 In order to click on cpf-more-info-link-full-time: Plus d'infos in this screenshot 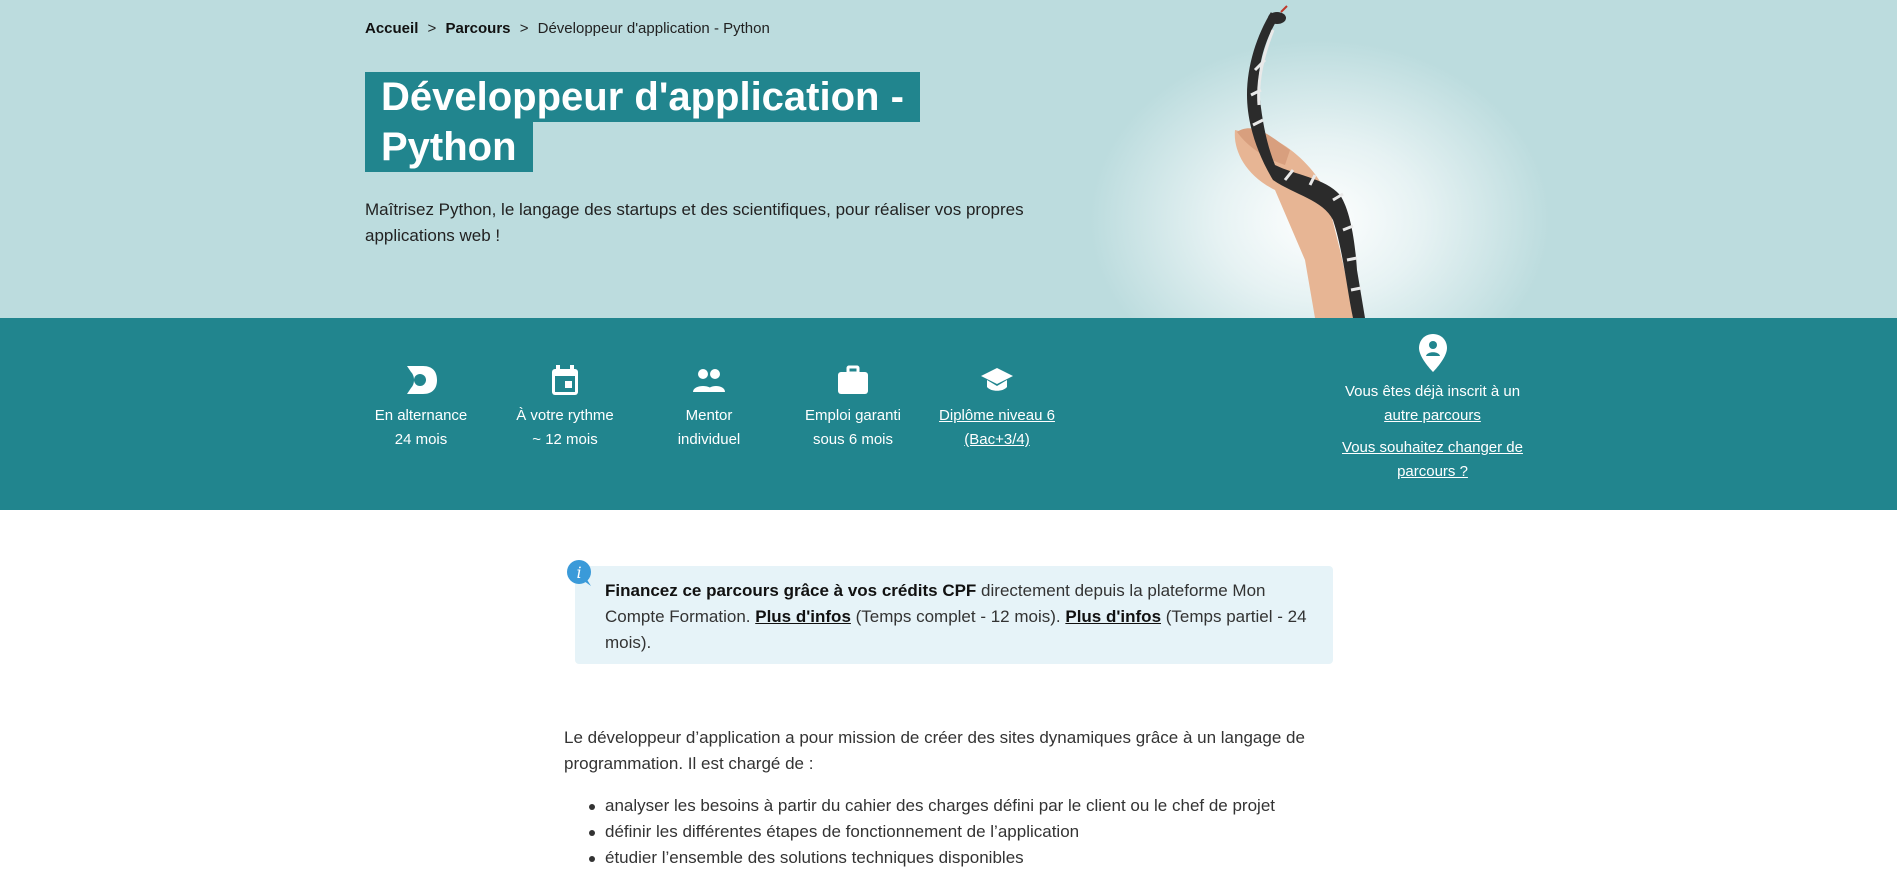, I will do `click(803, 616)`.